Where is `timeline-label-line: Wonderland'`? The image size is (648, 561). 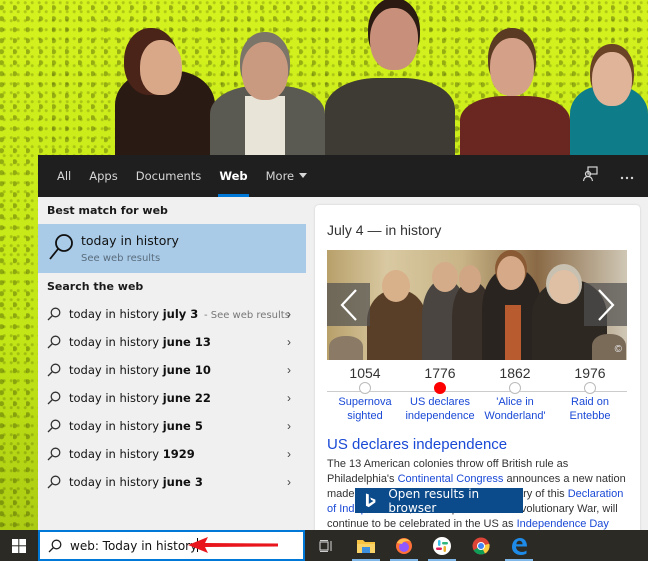 timeline-label-line: Wonderland' is located at coordinates (515, 416).